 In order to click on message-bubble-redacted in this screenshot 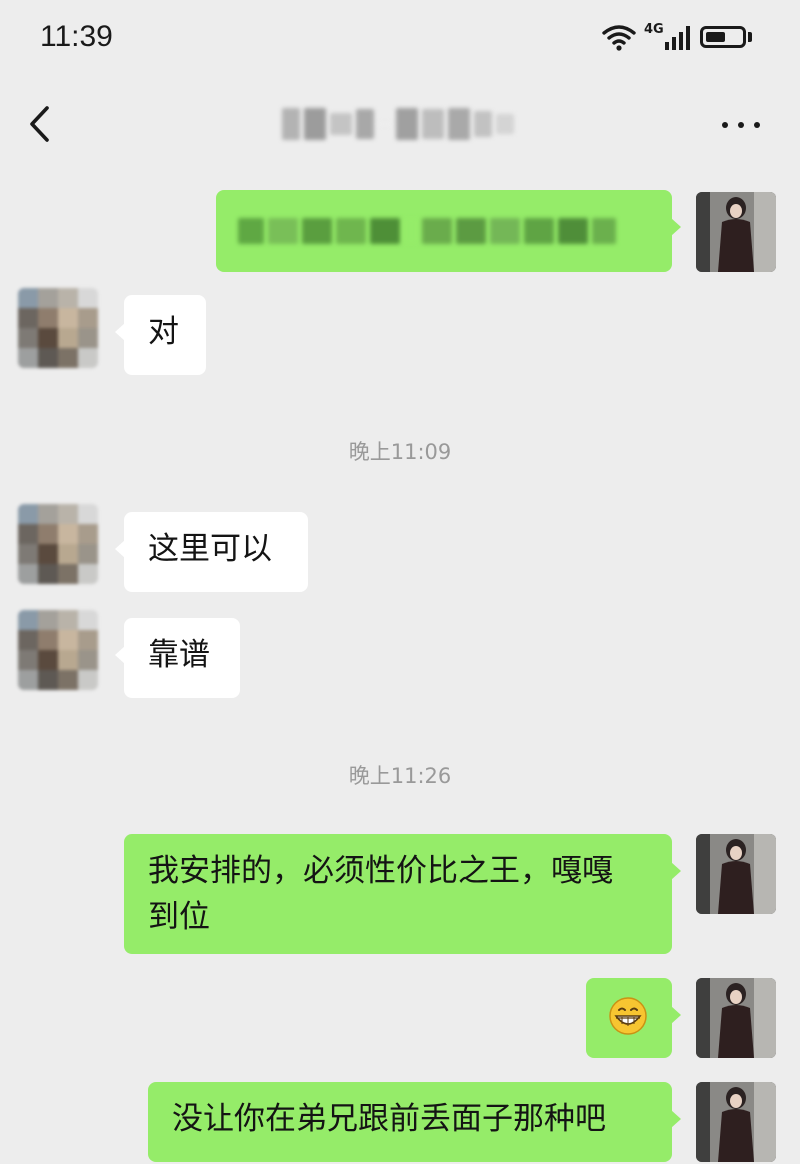, I will do `click(448, 231)`.